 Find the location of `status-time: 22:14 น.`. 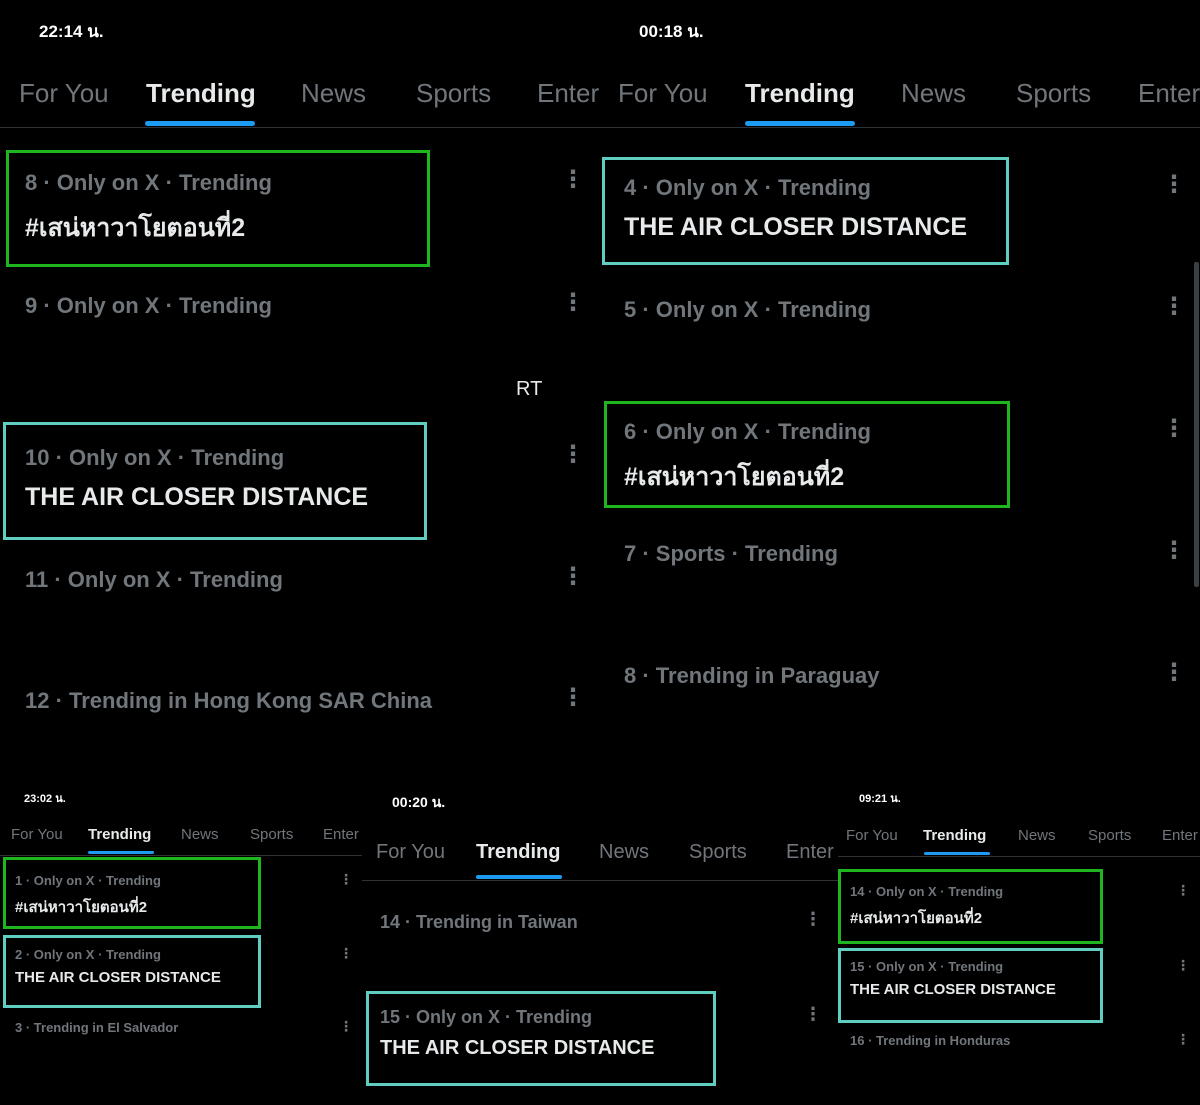

status-time: 22:14 น. is located at coordinates (71, 31).